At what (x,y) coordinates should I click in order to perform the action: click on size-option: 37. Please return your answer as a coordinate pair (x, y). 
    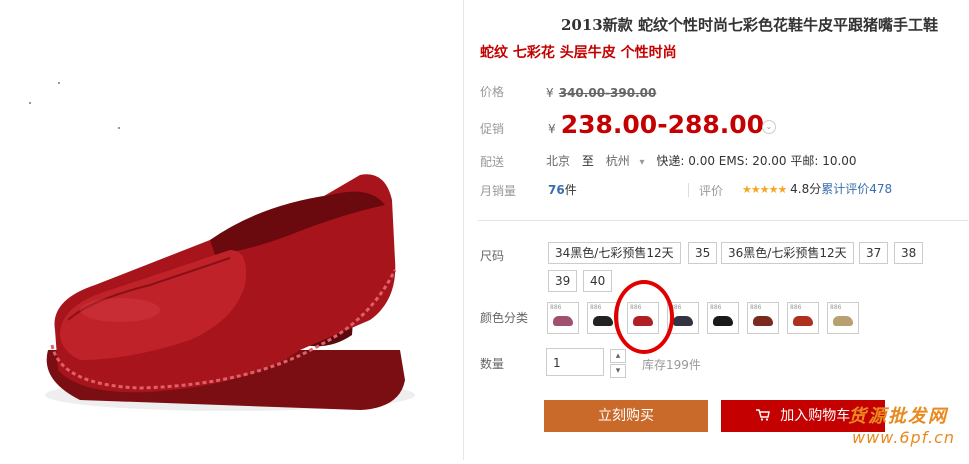
    Looking at the image, I should click on (874, 253).